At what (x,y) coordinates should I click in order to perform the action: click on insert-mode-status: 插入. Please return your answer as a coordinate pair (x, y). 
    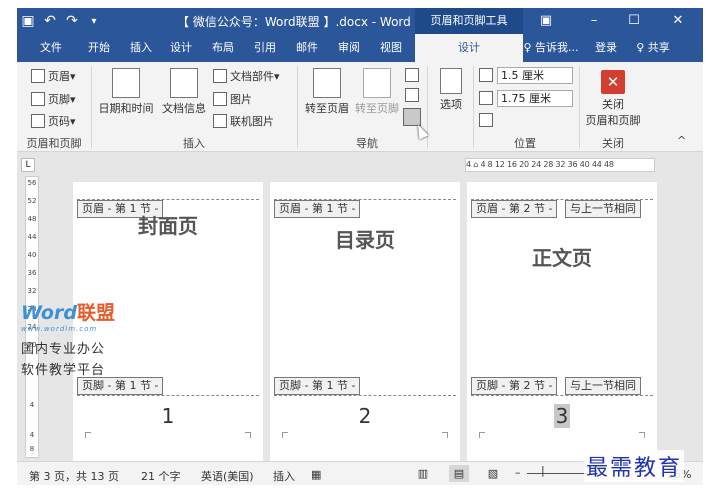
    Looking at the image, I should click on (284, 476).